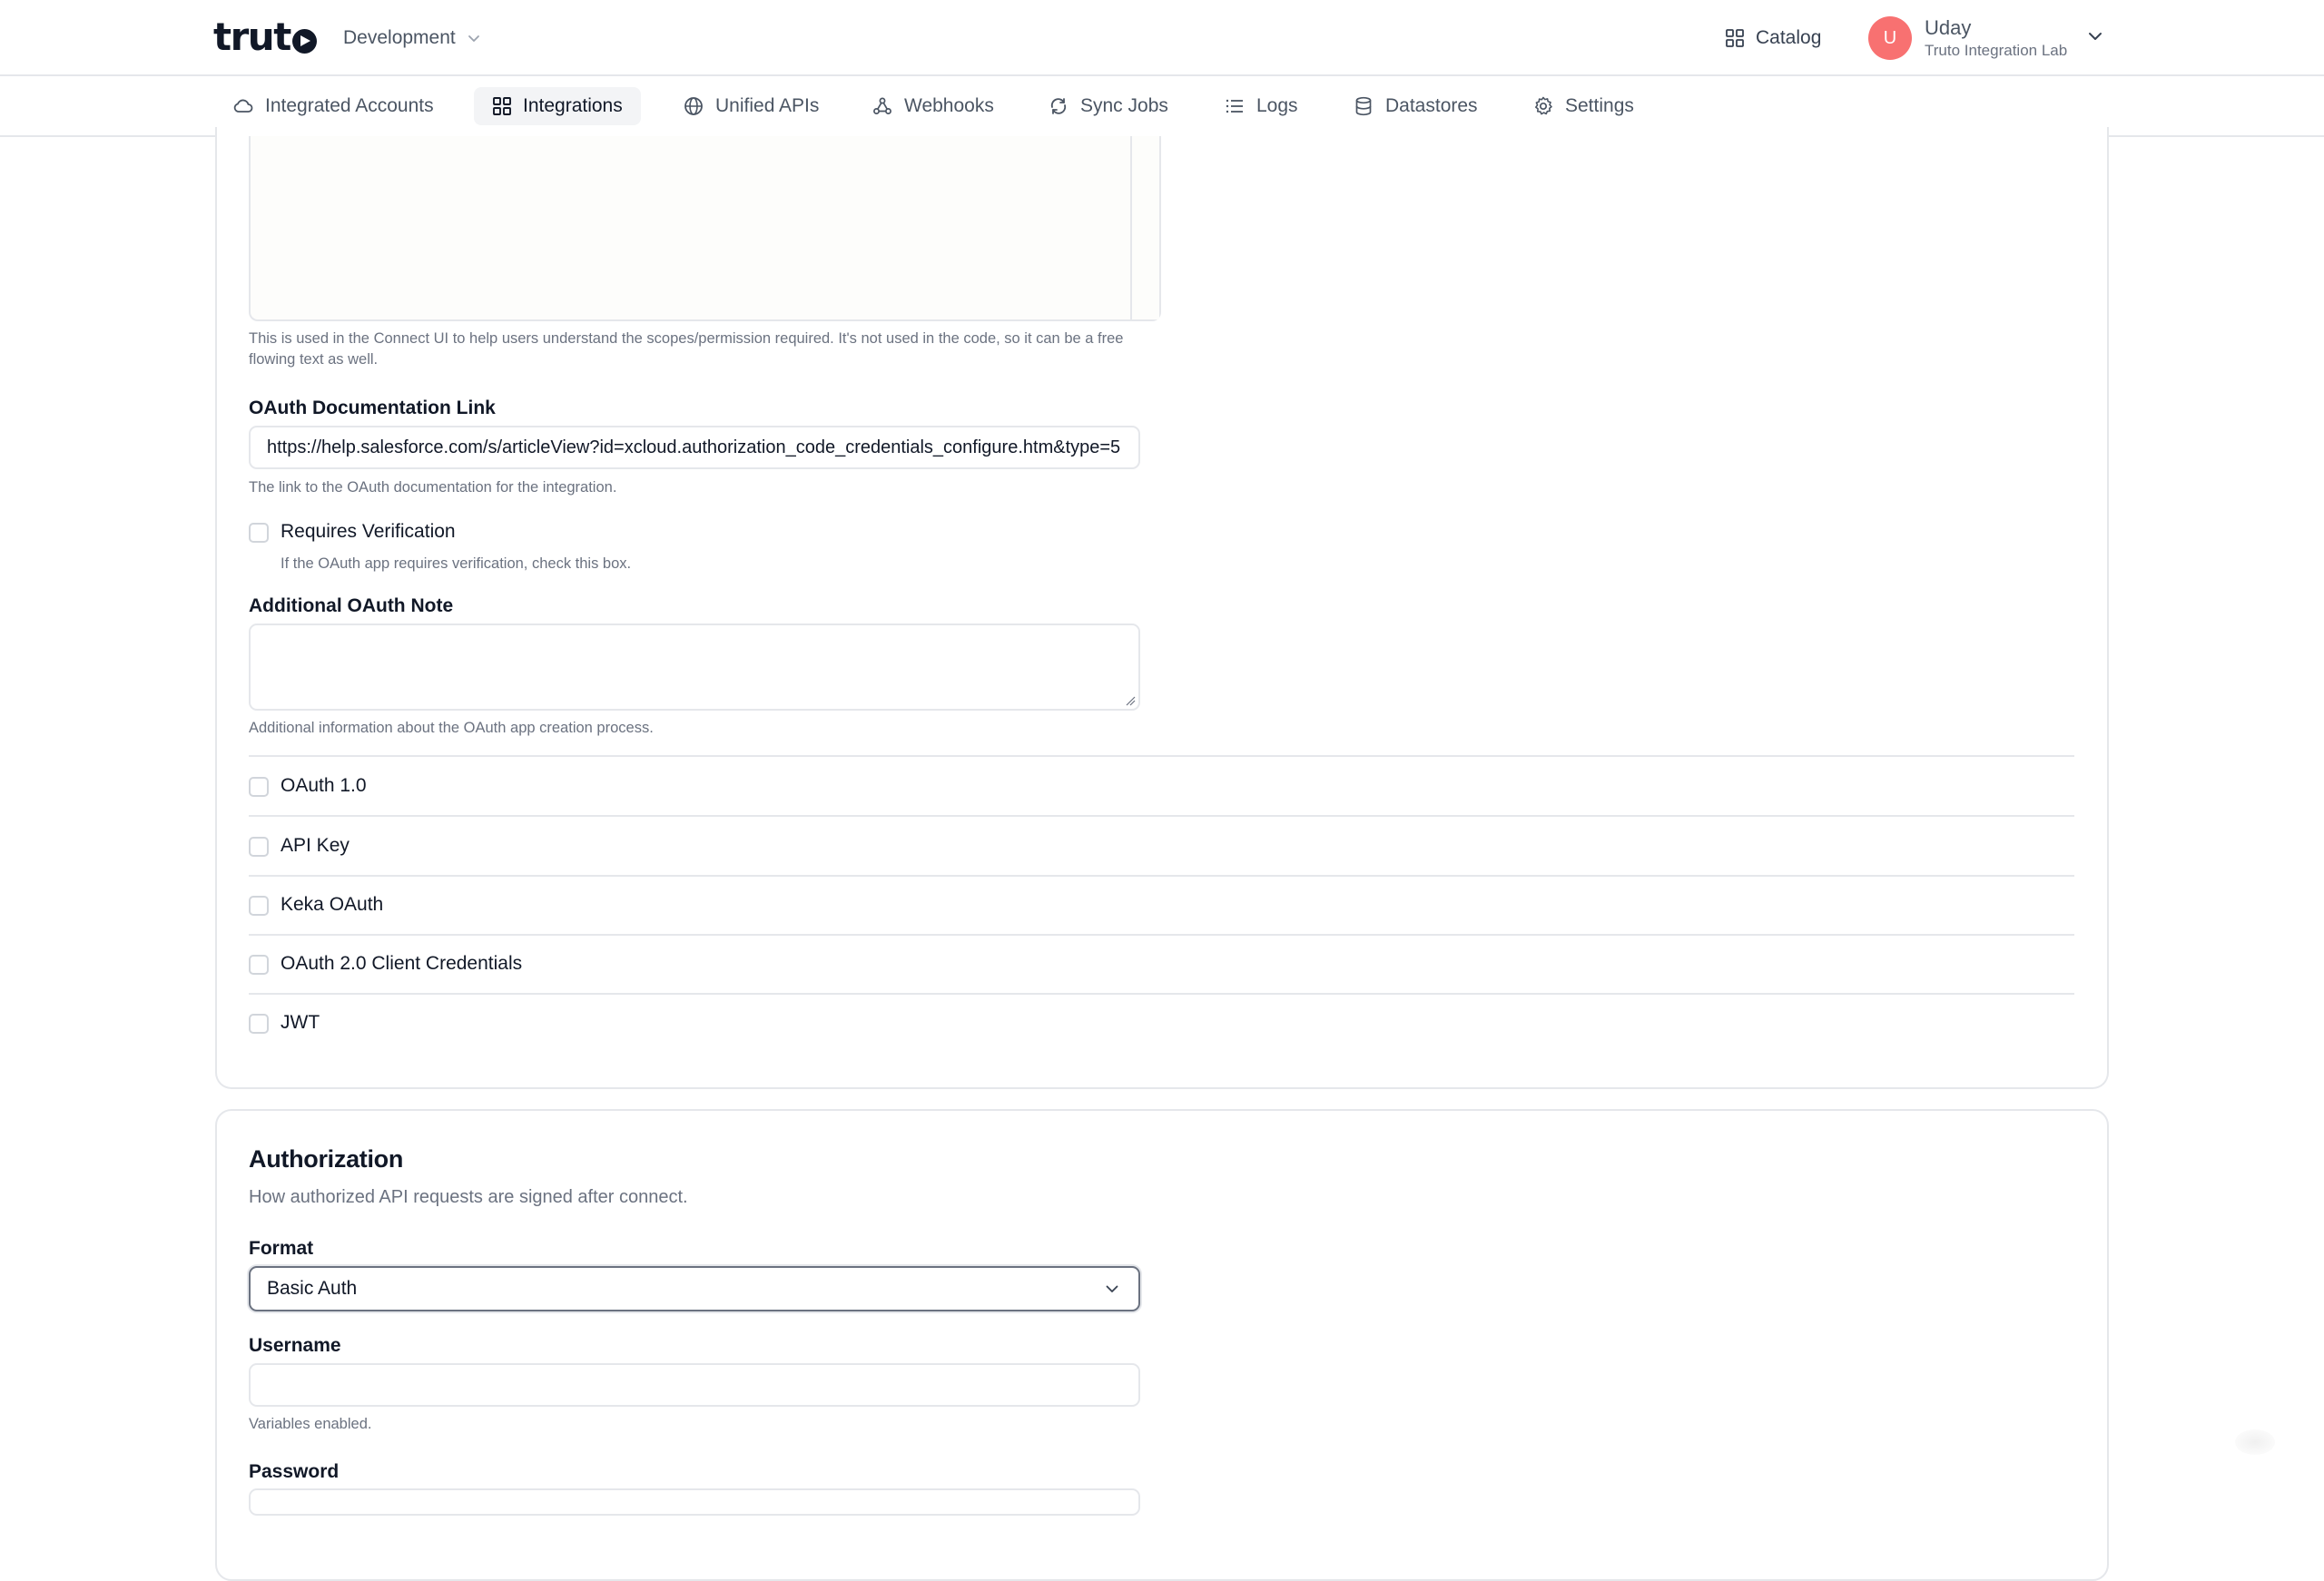  I want to click on user-org: Truto Integration Lab, so click(1996, 50).